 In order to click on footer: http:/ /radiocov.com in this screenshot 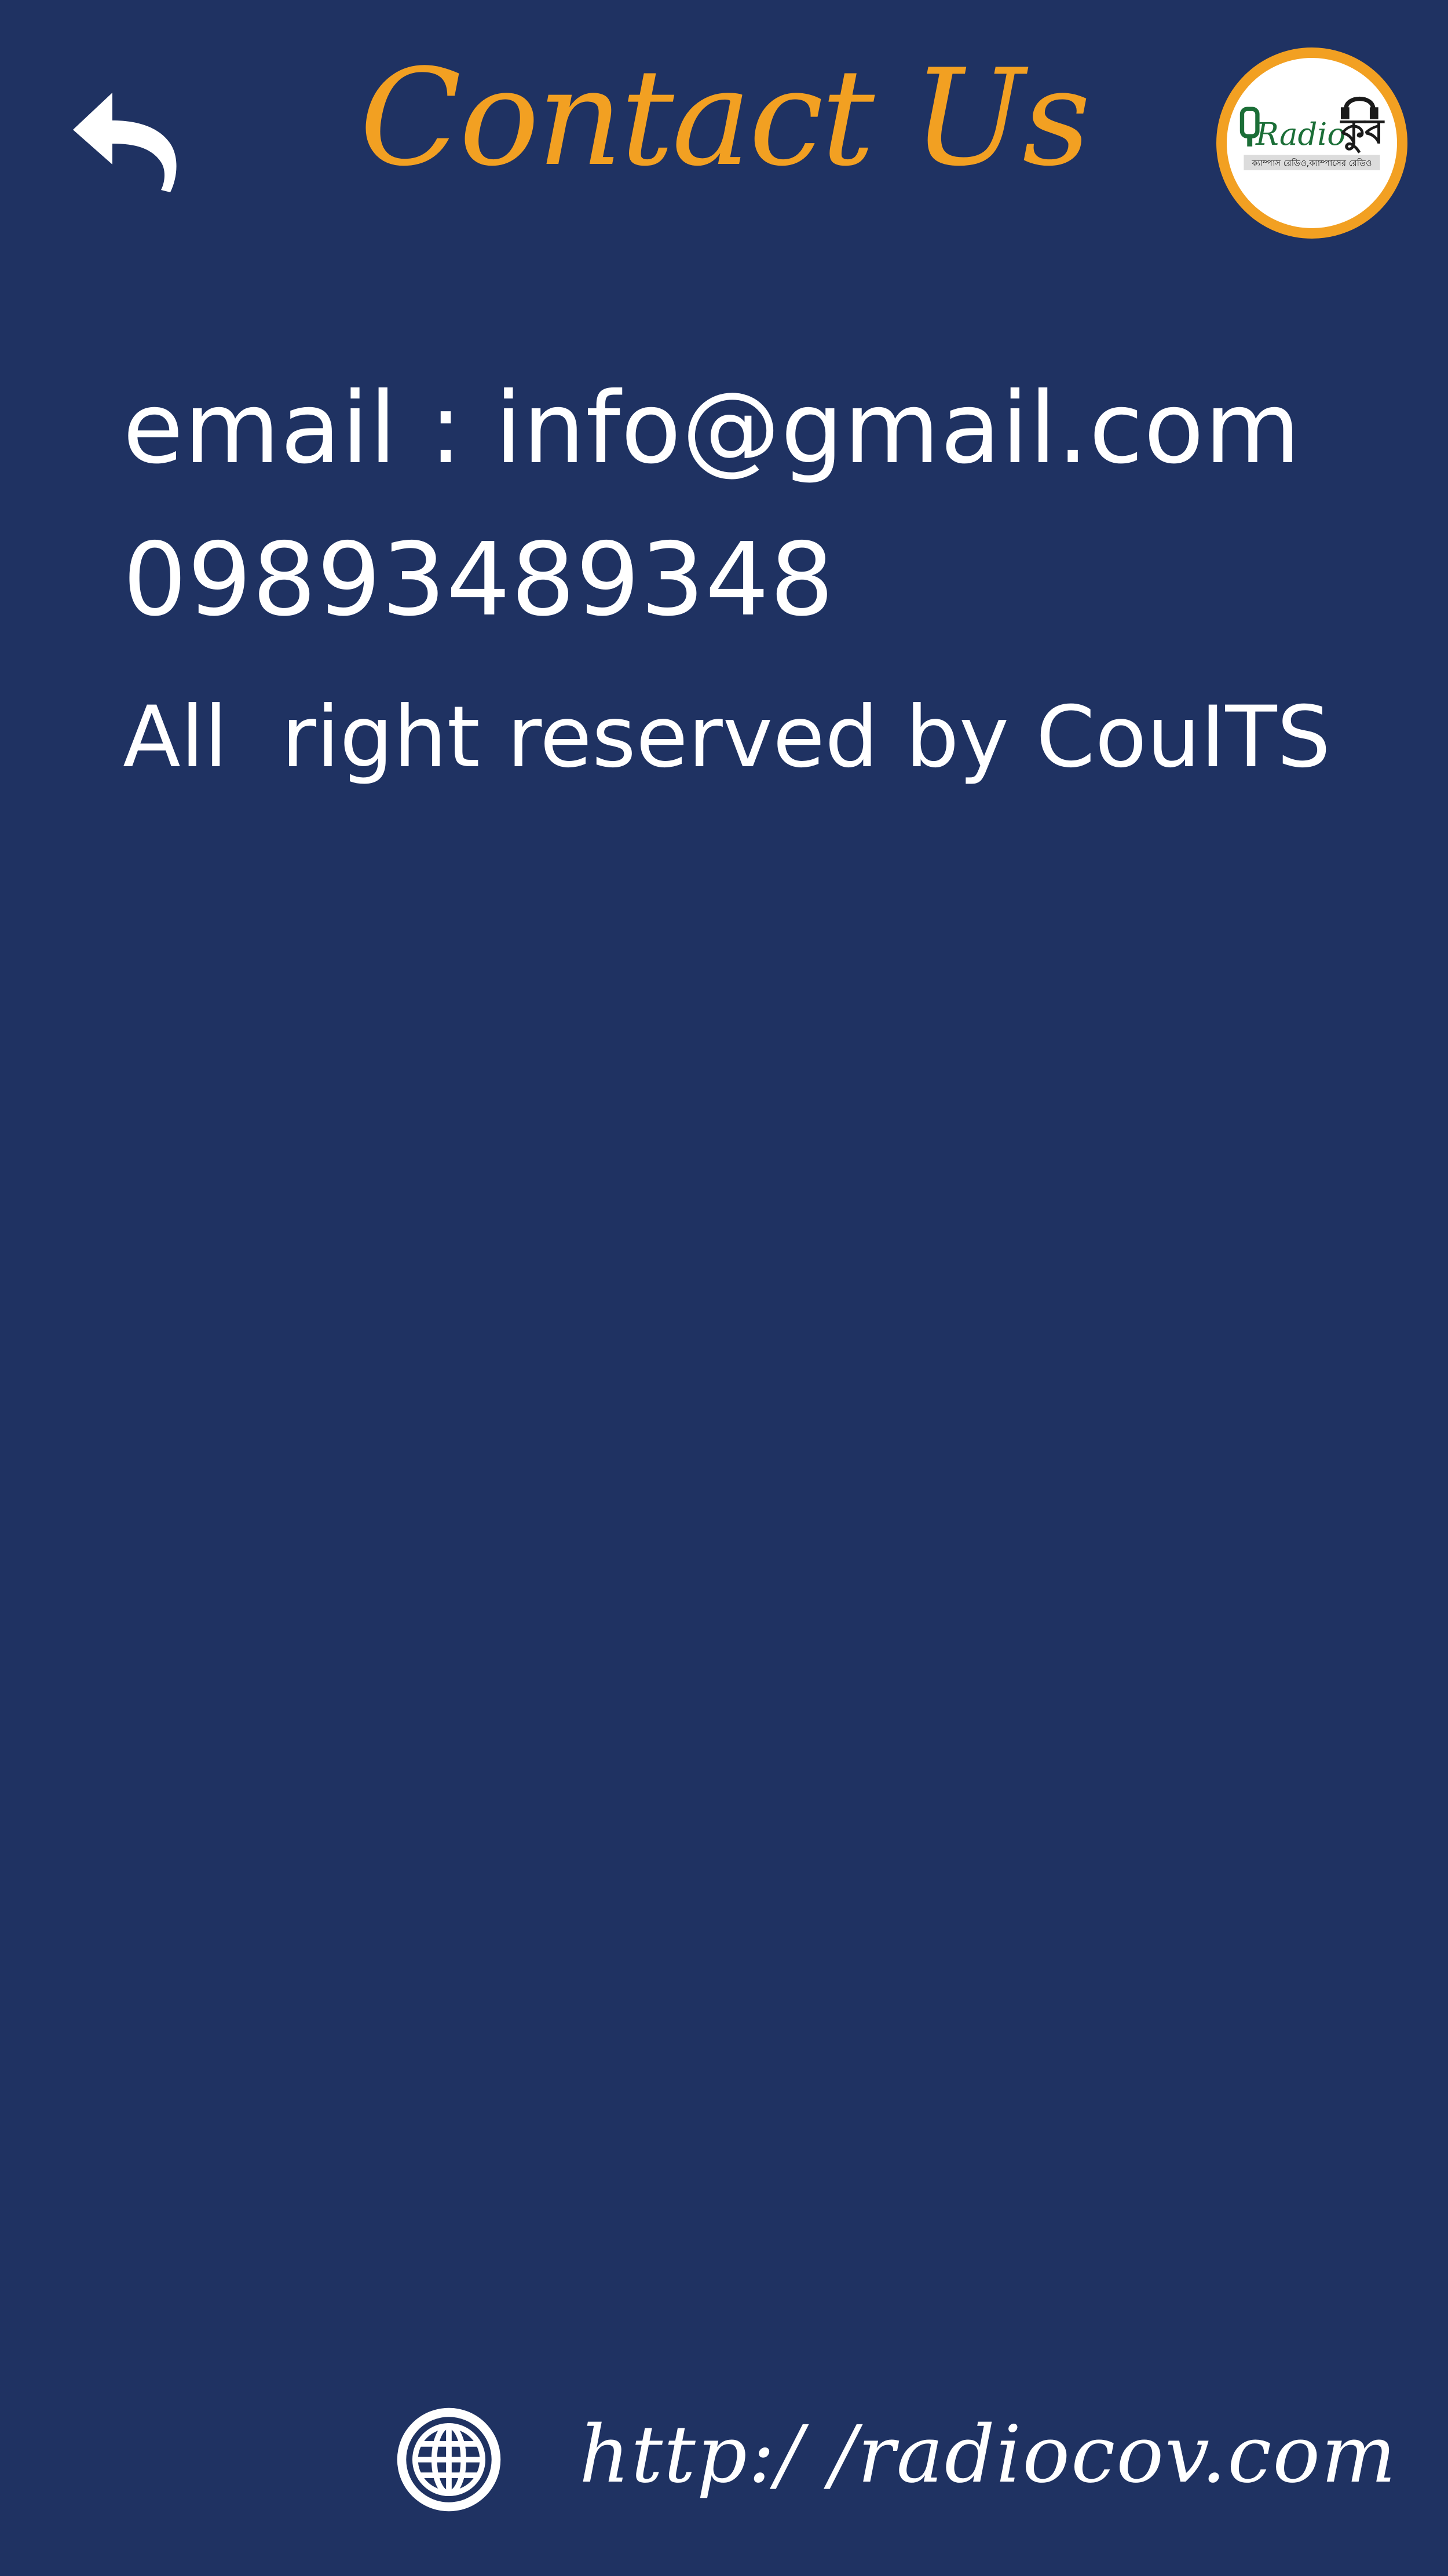, I will do `click(724, 2458)`.